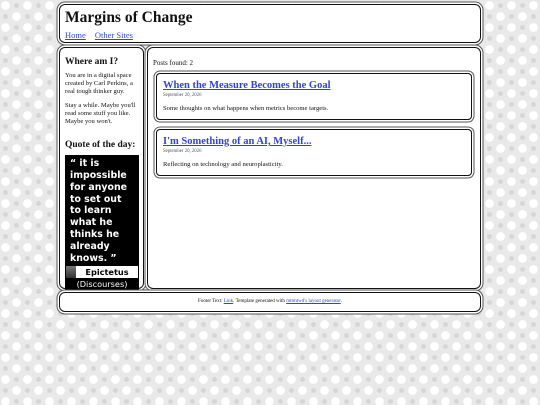  Describe the element at coordinates (107, 272) in the screenshot. I see `quote-author: Epictetus` at that location.